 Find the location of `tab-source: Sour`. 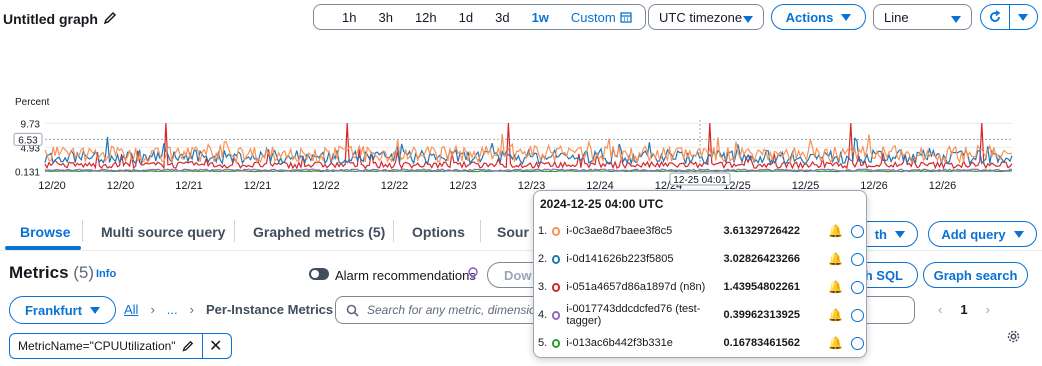

tab-source: Sour is located at coordinates (513, 232).